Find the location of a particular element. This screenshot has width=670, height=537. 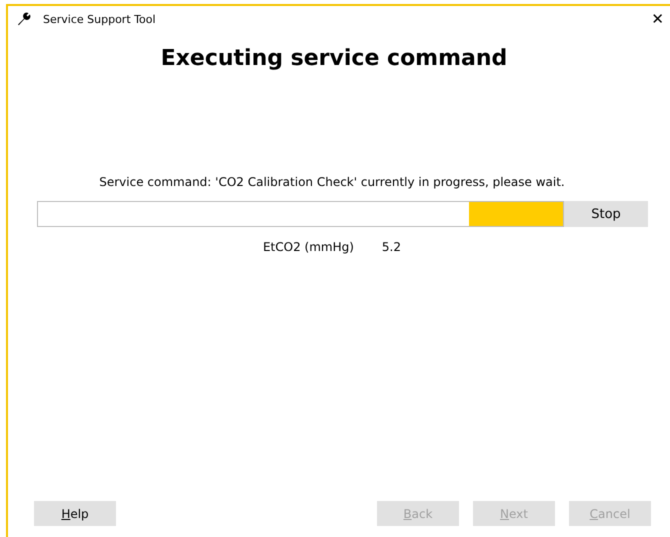

status-message: Service command: 'CO2 Calibration Check' currently in progress, please wait. is located at coordinates (332, 182).